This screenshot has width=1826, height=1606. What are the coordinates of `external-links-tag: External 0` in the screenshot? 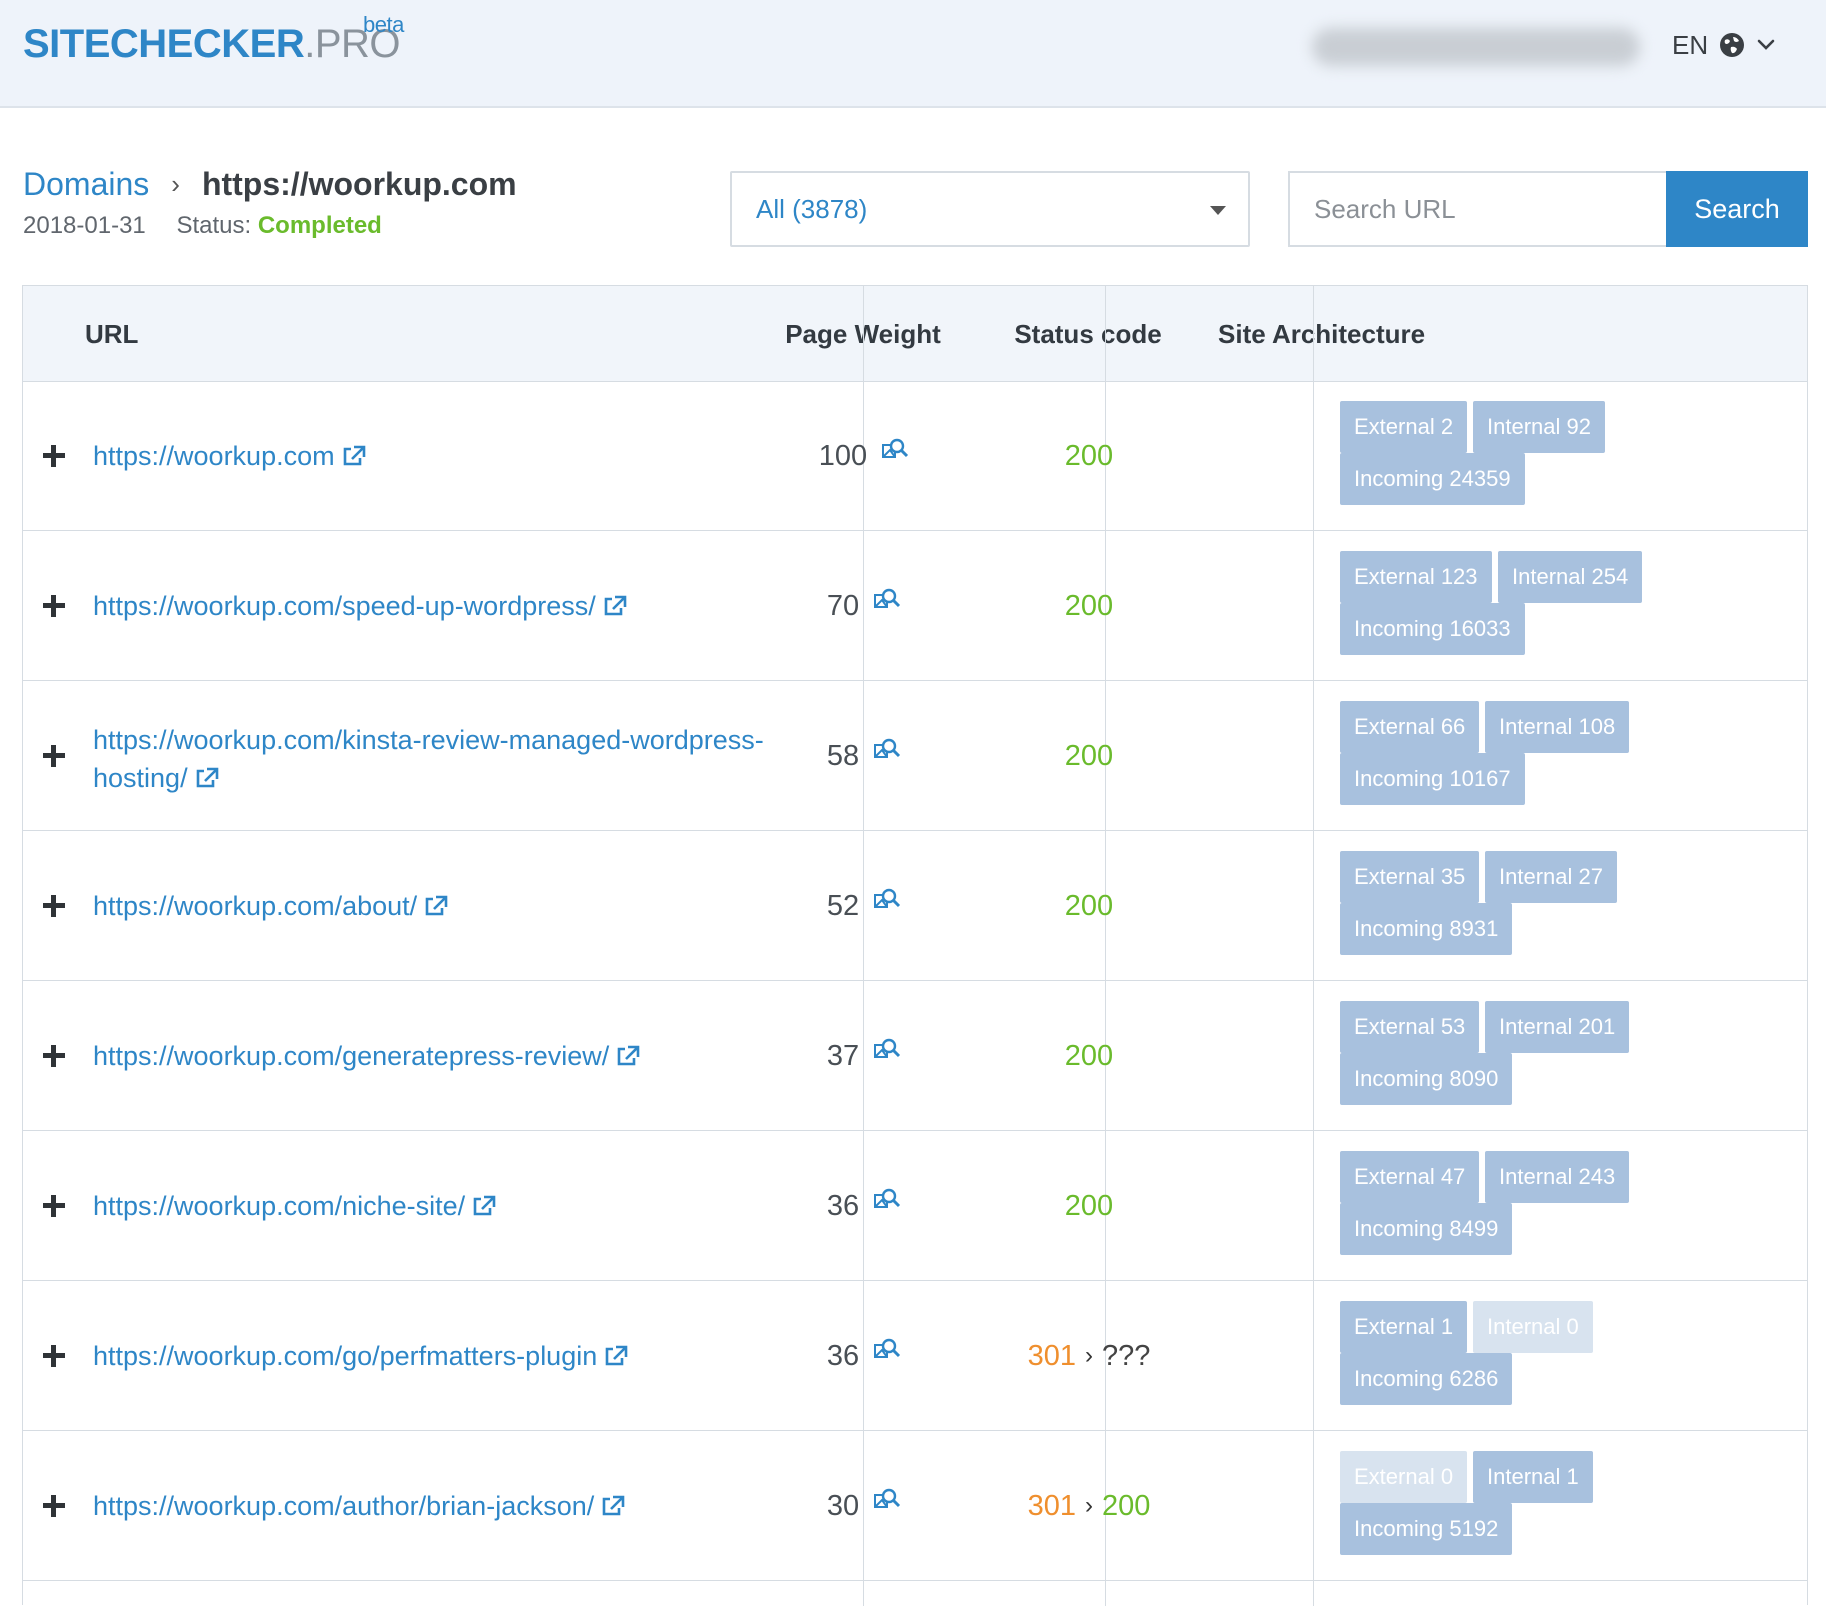 It's located at (1404, 1477).